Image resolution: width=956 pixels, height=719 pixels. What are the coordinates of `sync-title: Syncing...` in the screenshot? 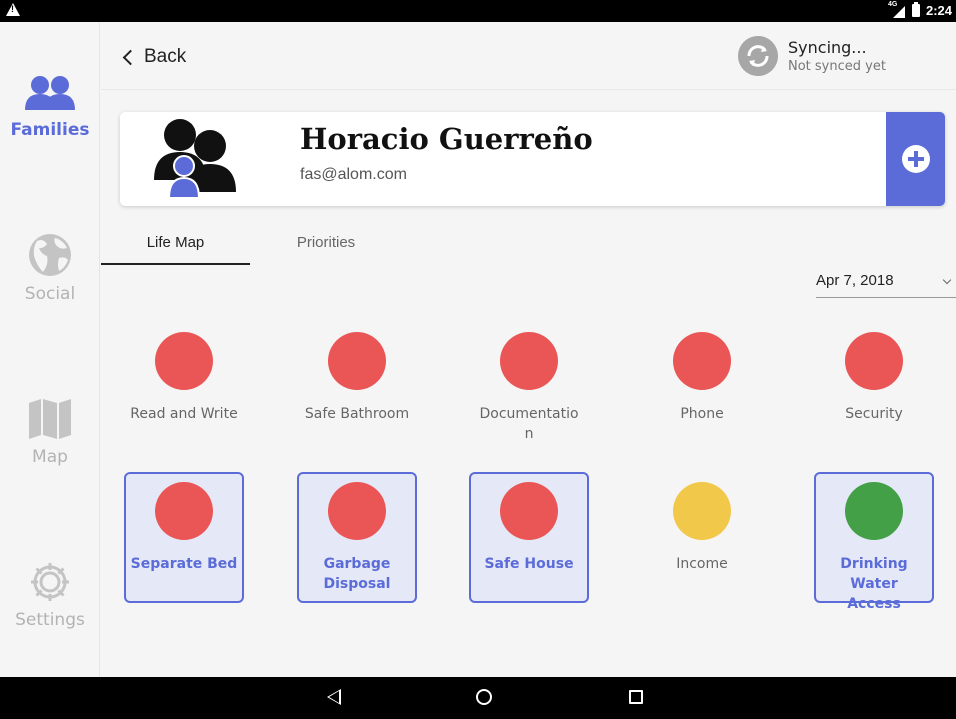 It's located at (827, 47).